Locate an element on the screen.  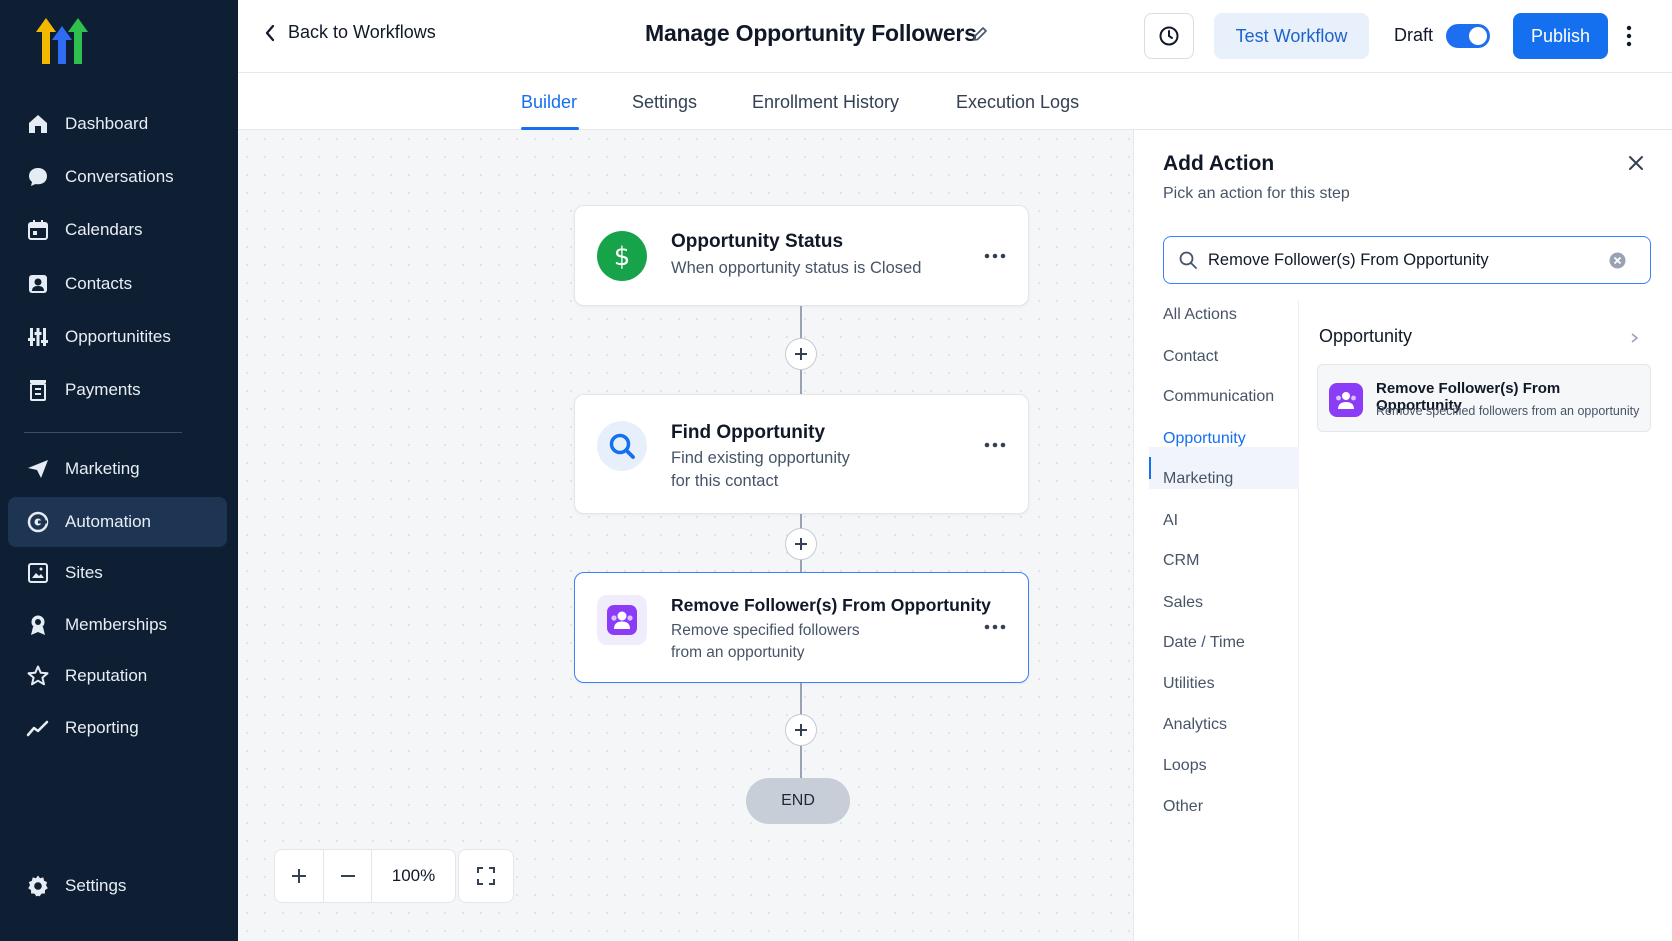
zoom-controls: 100% is located at coordinates (394, 876).